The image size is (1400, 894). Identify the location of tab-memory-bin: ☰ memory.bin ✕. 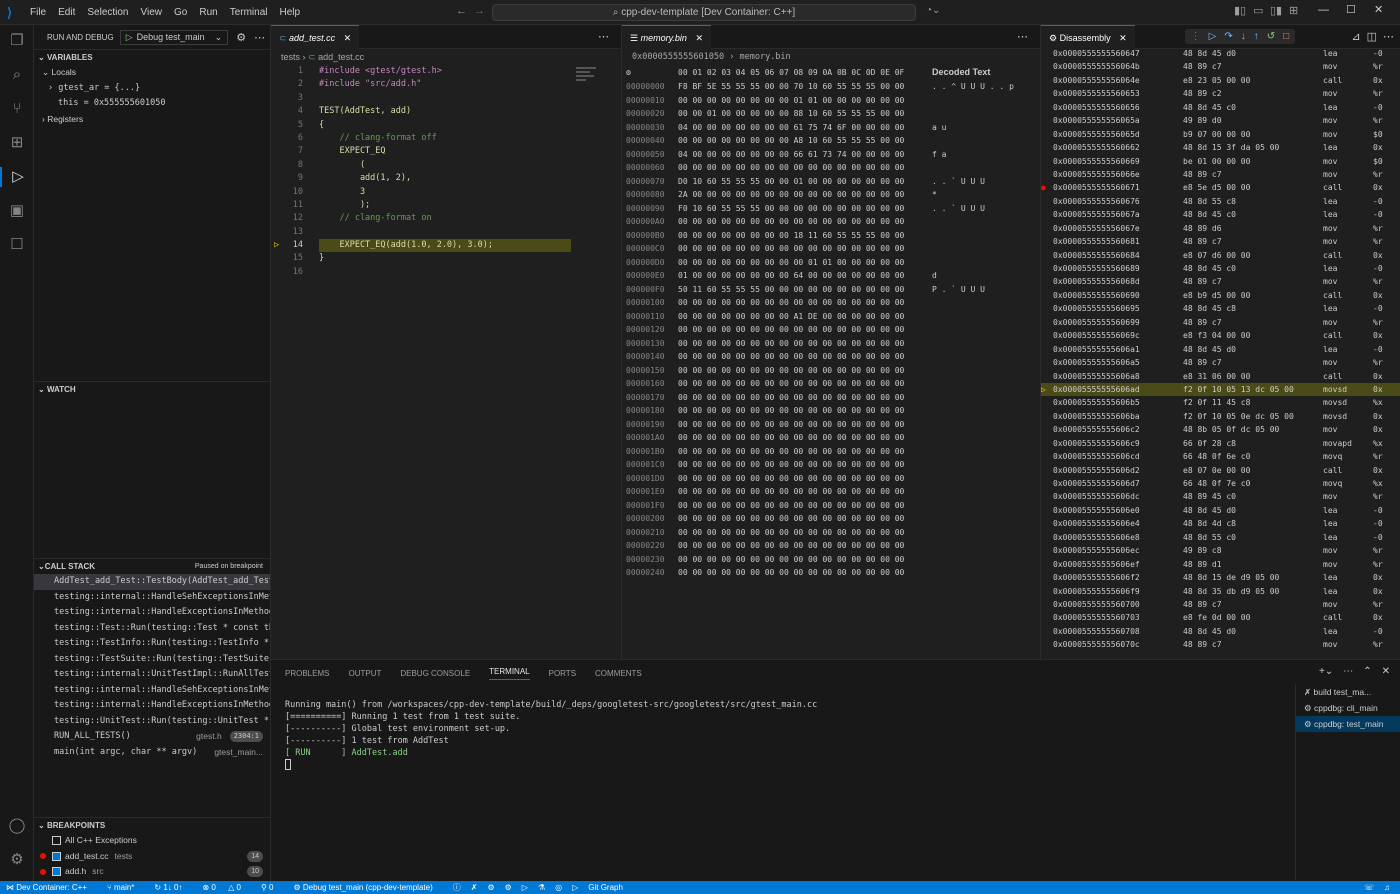
(666, 36).